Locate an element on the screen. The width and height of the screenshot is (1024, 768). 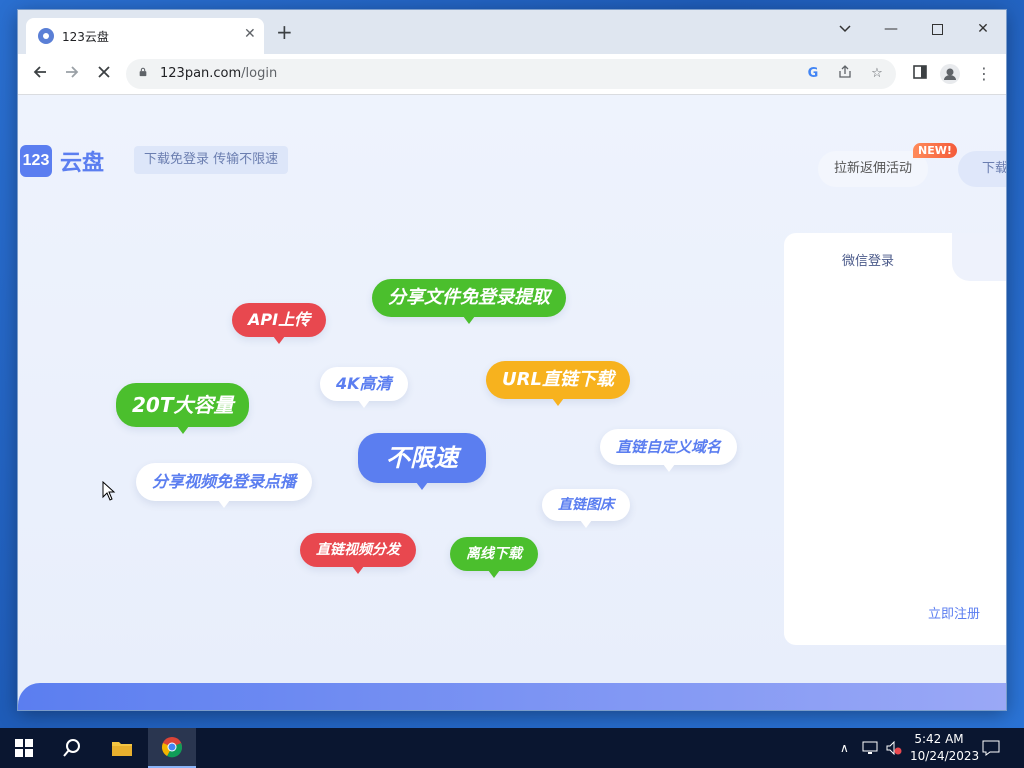
minimize-button: — is located at coordinates (891, 29).